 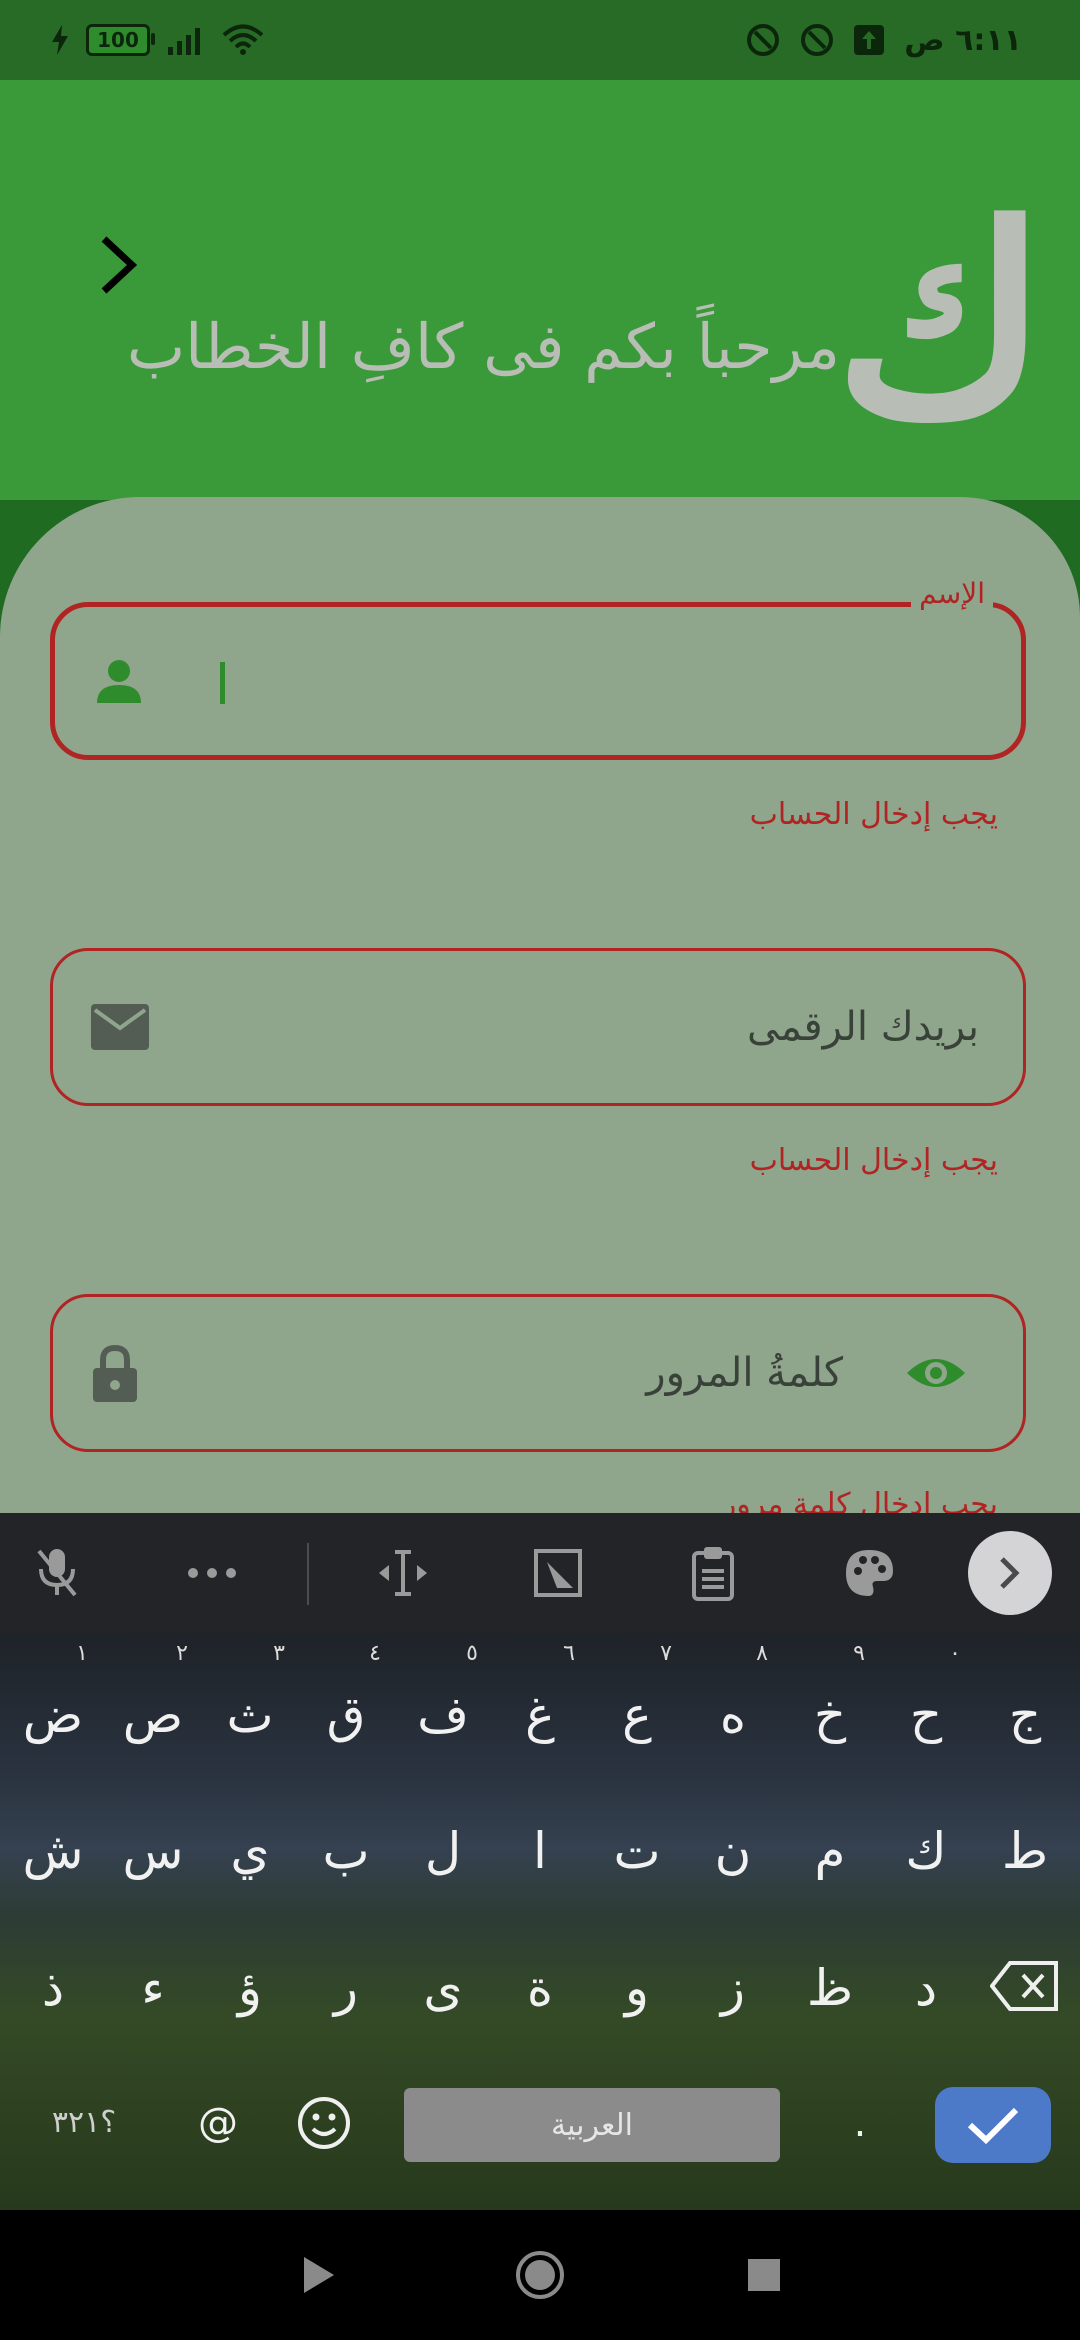 What do you see at coordinates (222, 683) in the screenshot?
I see `text-cursor` at bounding box center [222, 683].